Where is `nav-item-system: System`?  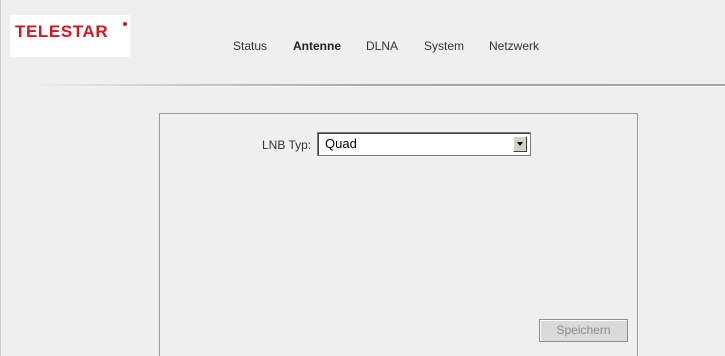 nav-item-system: System is located at coordinates (444, 46).